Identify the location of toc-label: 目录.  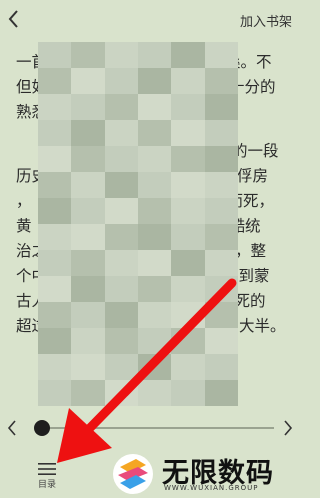
(46, 485).